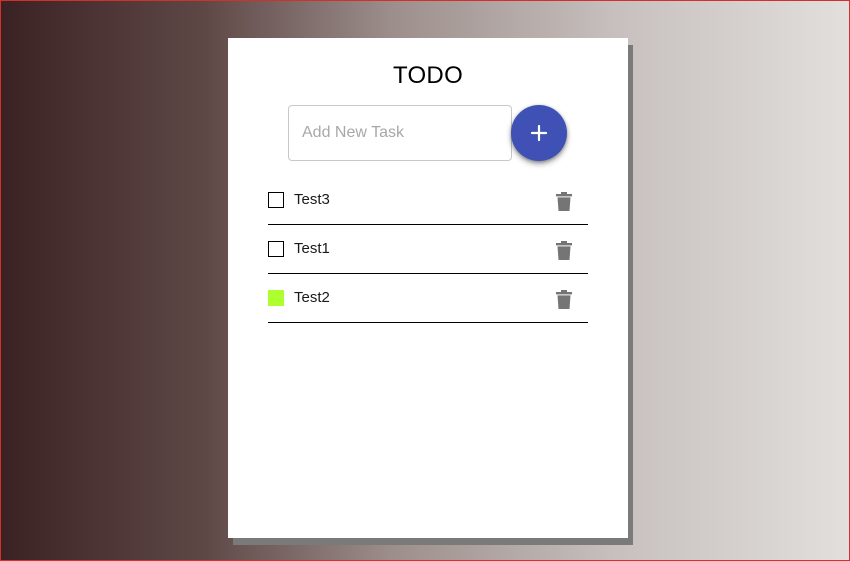  Describe the element at coordinates (312, 248) in the screenshot. I see `task-label: Test1` at that location.